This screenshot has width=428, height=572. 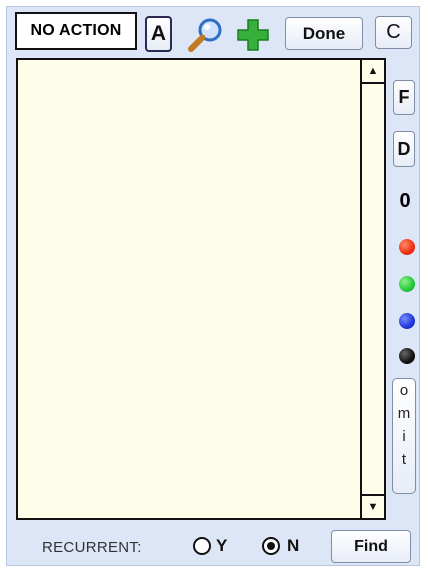 What do you see at coordinates (393, 32) in the screenshot?
I see `c-button: C` at bounding box center [393, 32].